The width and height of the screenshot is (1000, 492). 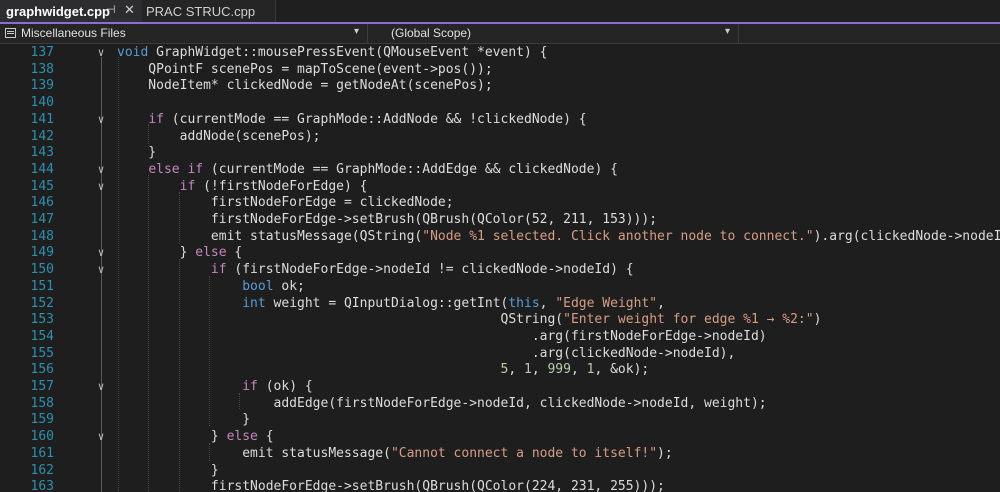 What do you see at coordinates (129, 10) in the screenshot?
I see `close-icon: ✕` at bounding box center [129, 10].